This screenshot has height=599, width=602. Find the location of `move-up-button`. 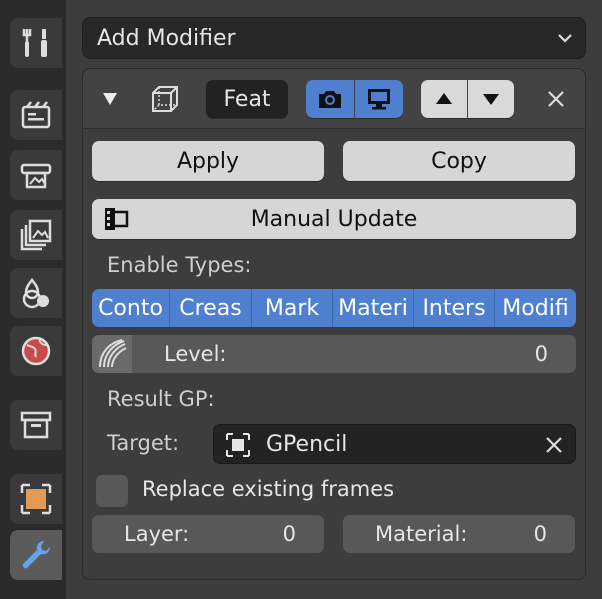

move-up-button is located at coordinates (444, 99).